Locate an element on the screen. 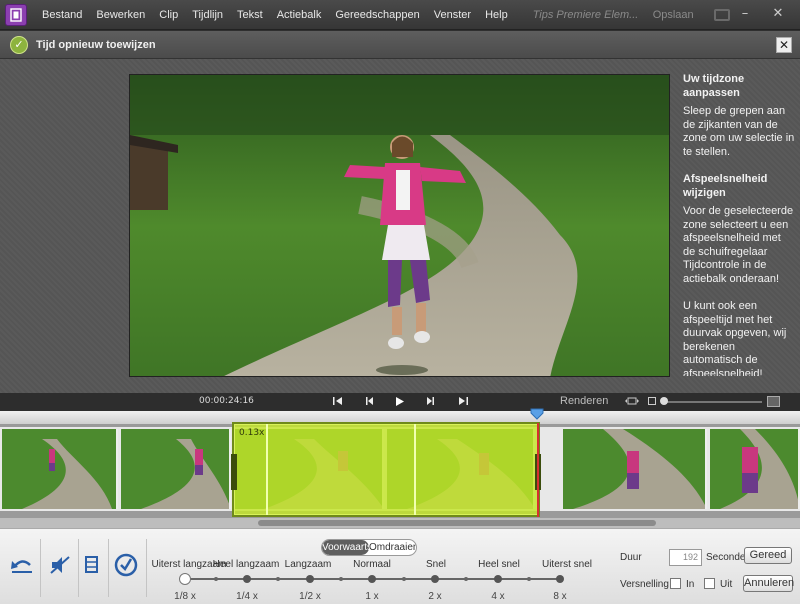  speed-value: 1/2 x is located at coordinates (310, 596).